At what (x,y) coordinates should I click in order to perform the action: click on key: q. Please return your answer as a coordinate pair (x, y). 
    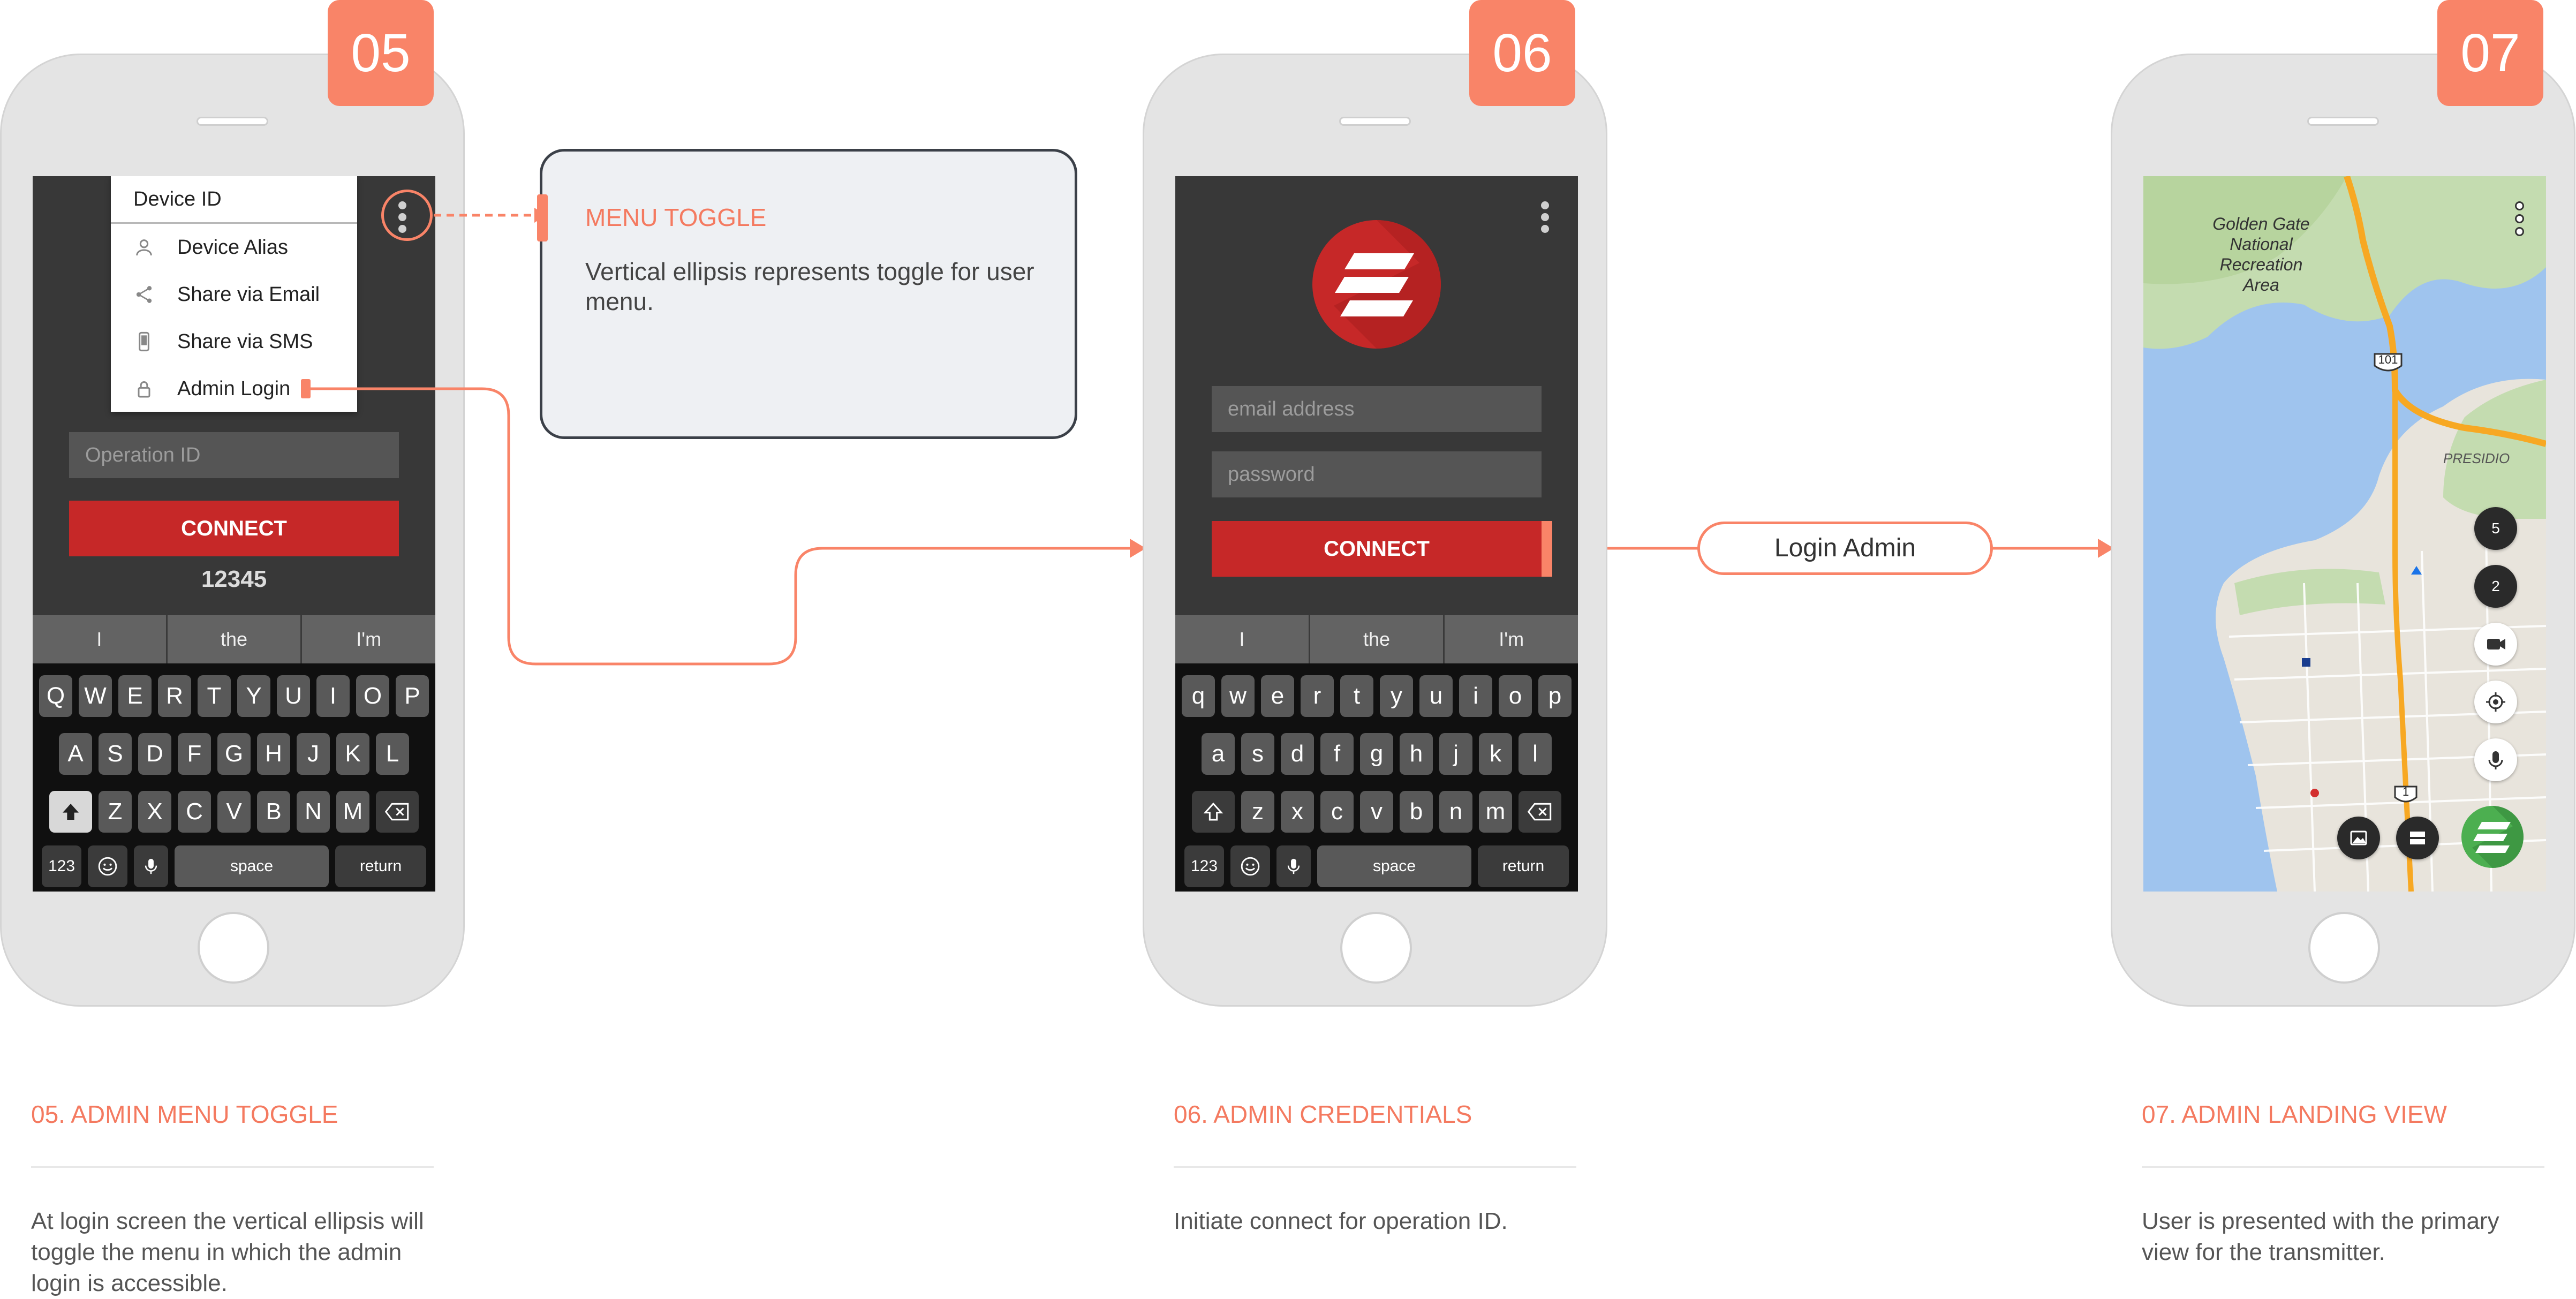
    Looking at the image, I should click on (1198, 696).